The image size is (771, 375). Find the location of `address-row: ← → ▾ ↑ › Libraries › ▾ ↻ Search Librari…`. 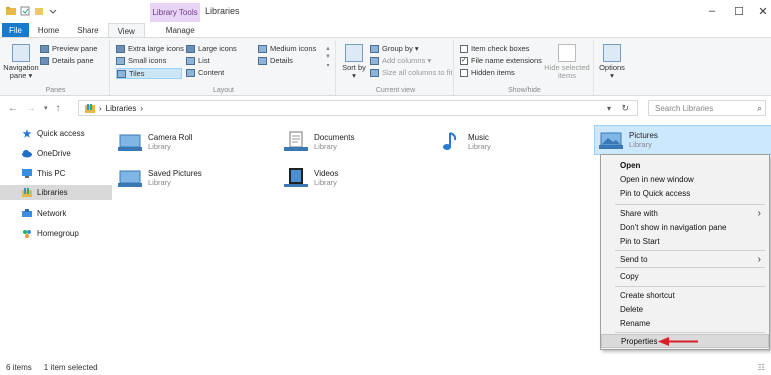

address-row: ← → ▾ ↑ › Libraries › ▾ ↻ Search Librari… is located at coordinates (385, 108).